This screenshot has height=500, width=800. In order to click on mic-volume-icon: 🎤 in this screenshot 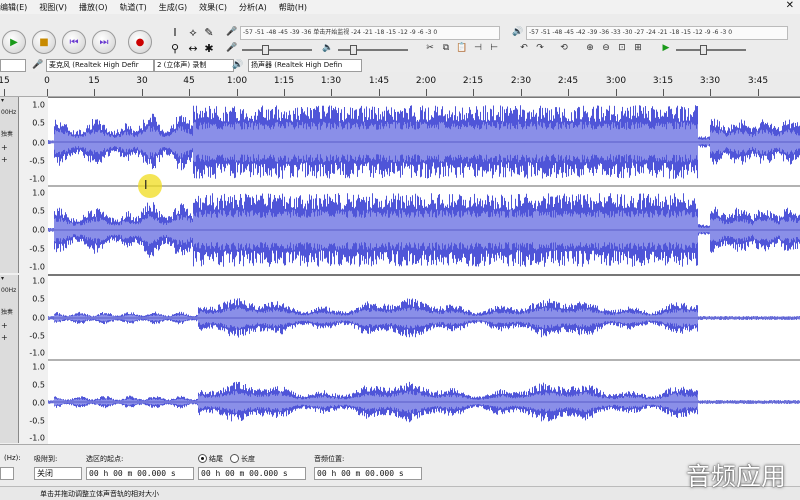, I will do `click(232, 48)`.